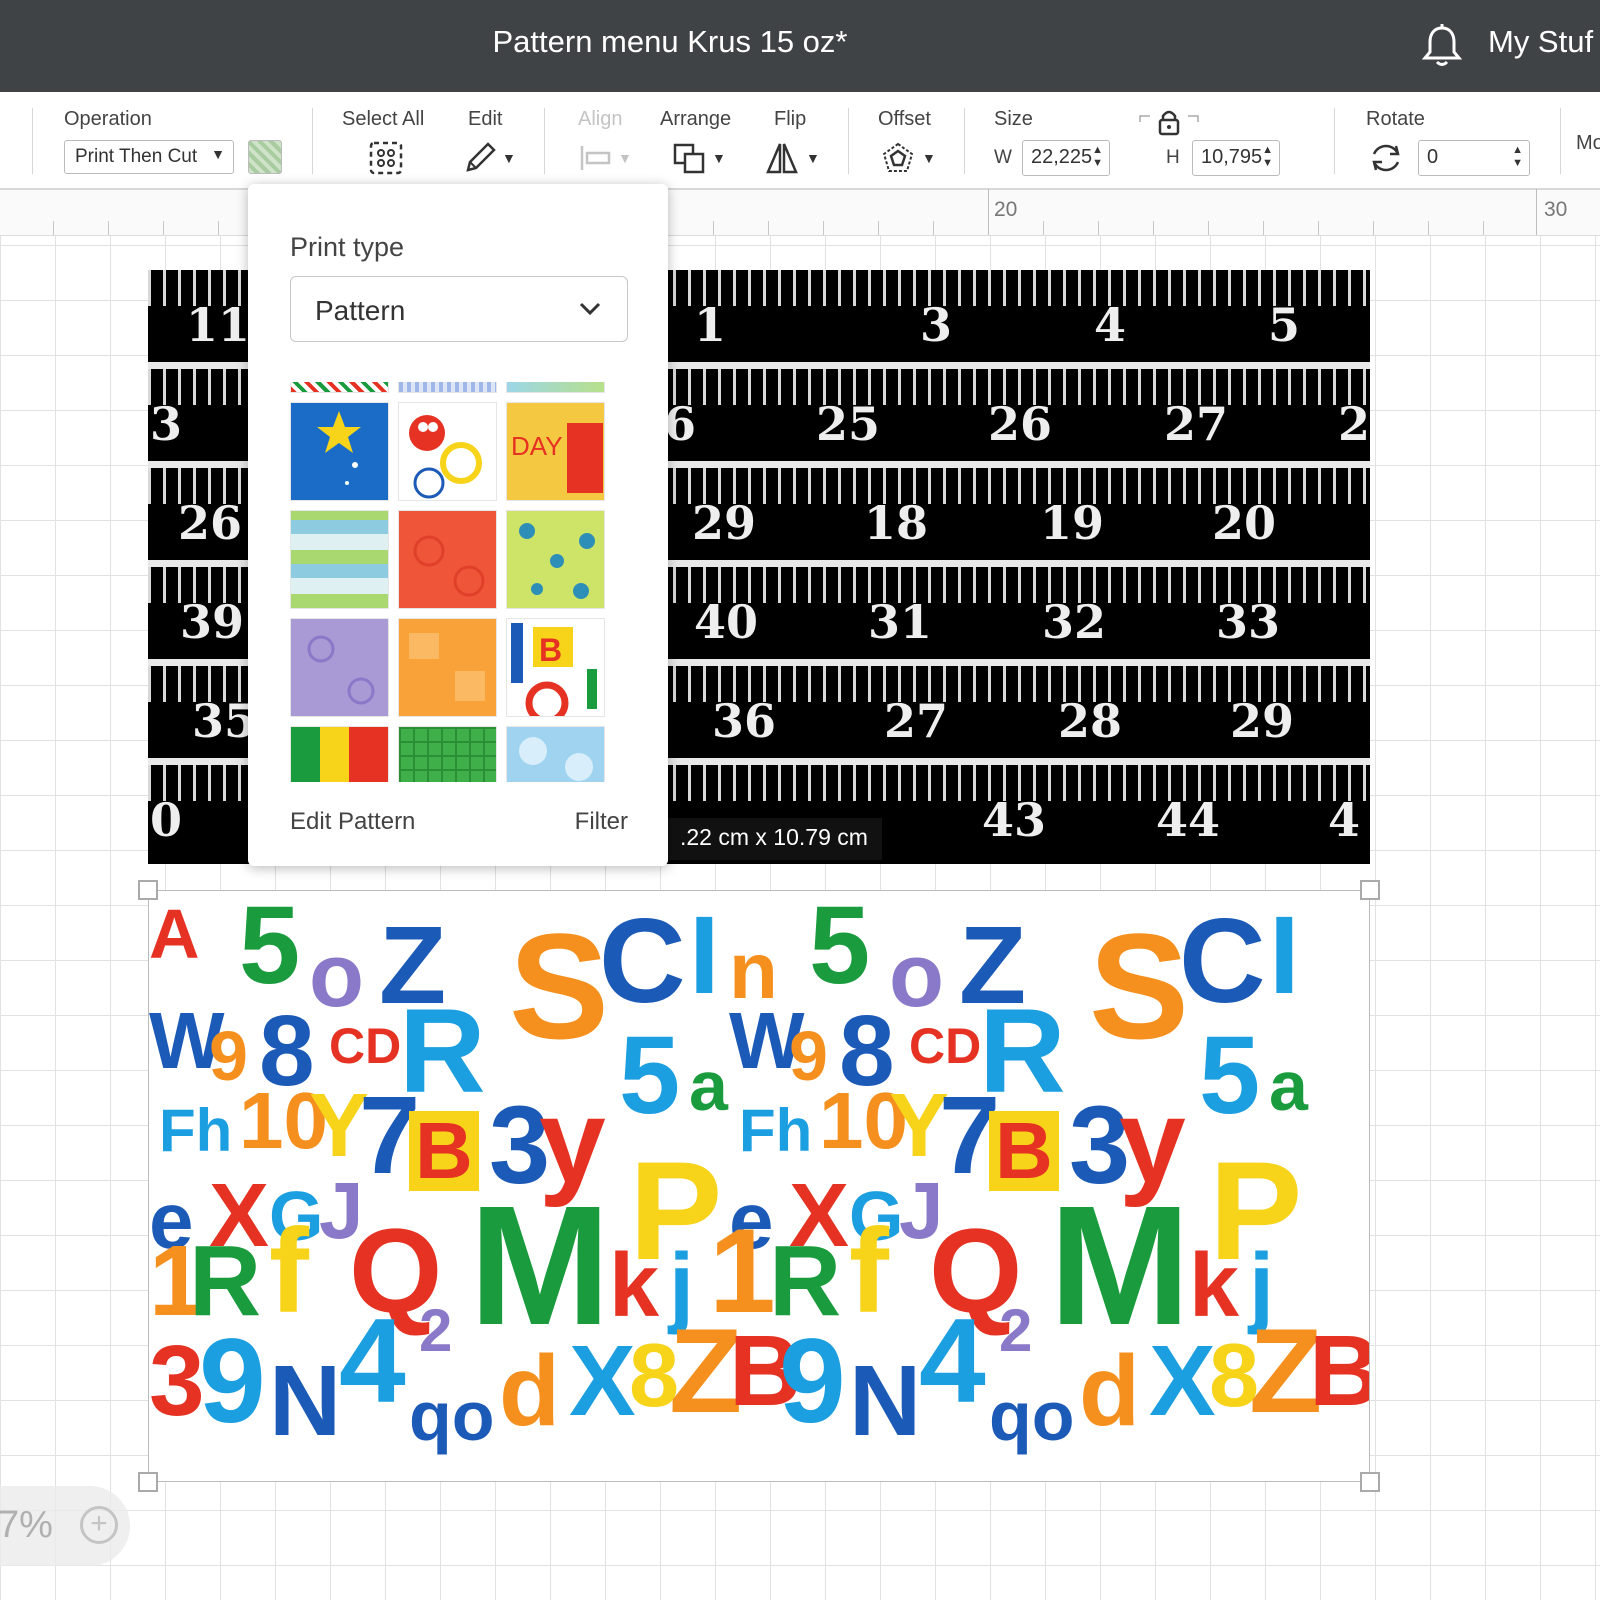  I want to click on ruler-number: 39, so click(212, 622).